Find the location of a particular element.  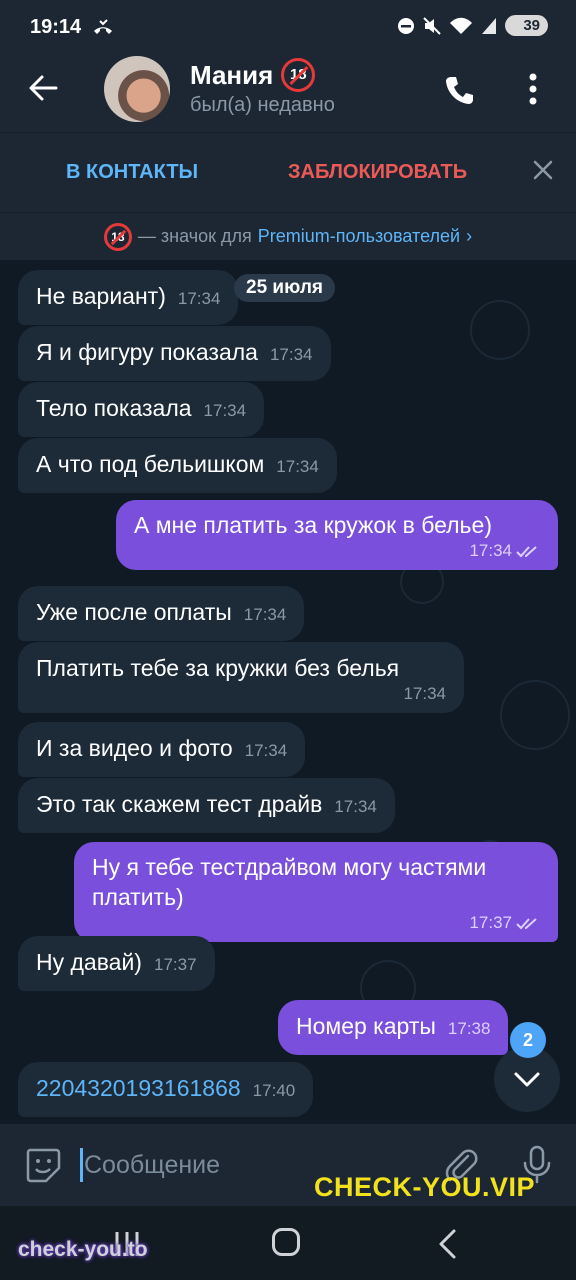

text-cursor is located at coordinates (81, 1165).